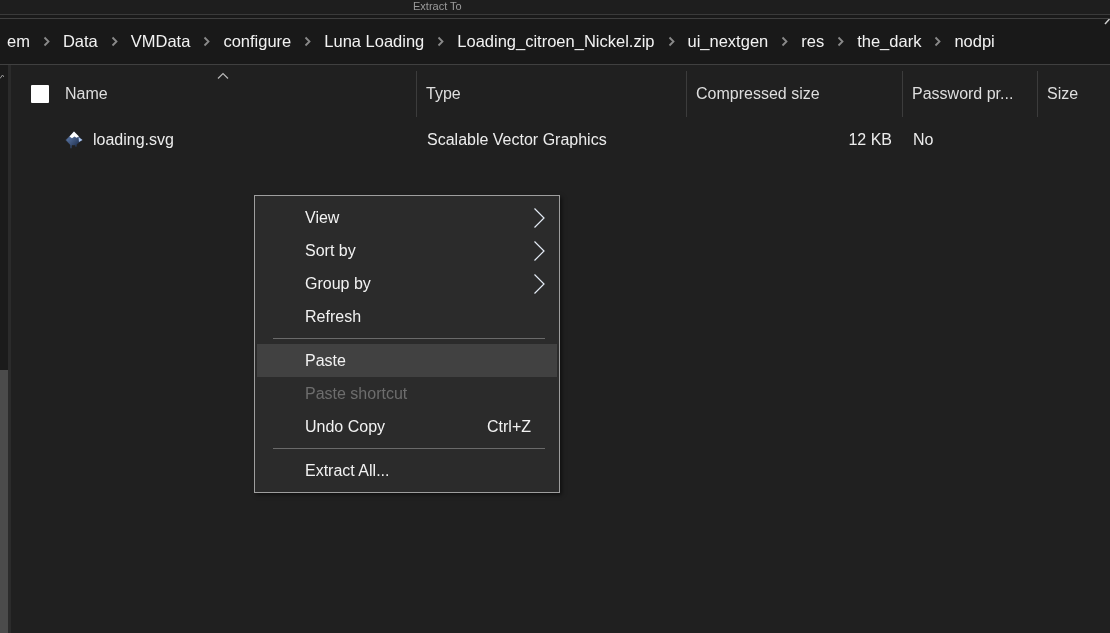  Describe the element at coordinates (974, 41) in the screenshot. I see `breadcrumb: nodpi` at that location.